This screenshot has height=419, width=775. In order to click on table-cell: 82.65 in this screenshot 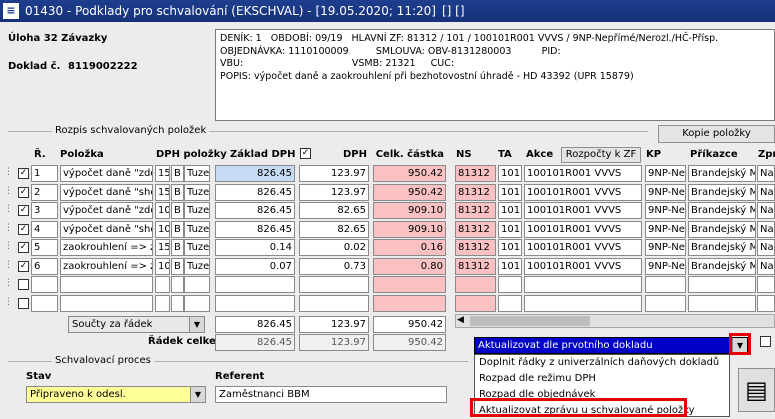, I will do `click(334, 210)`.